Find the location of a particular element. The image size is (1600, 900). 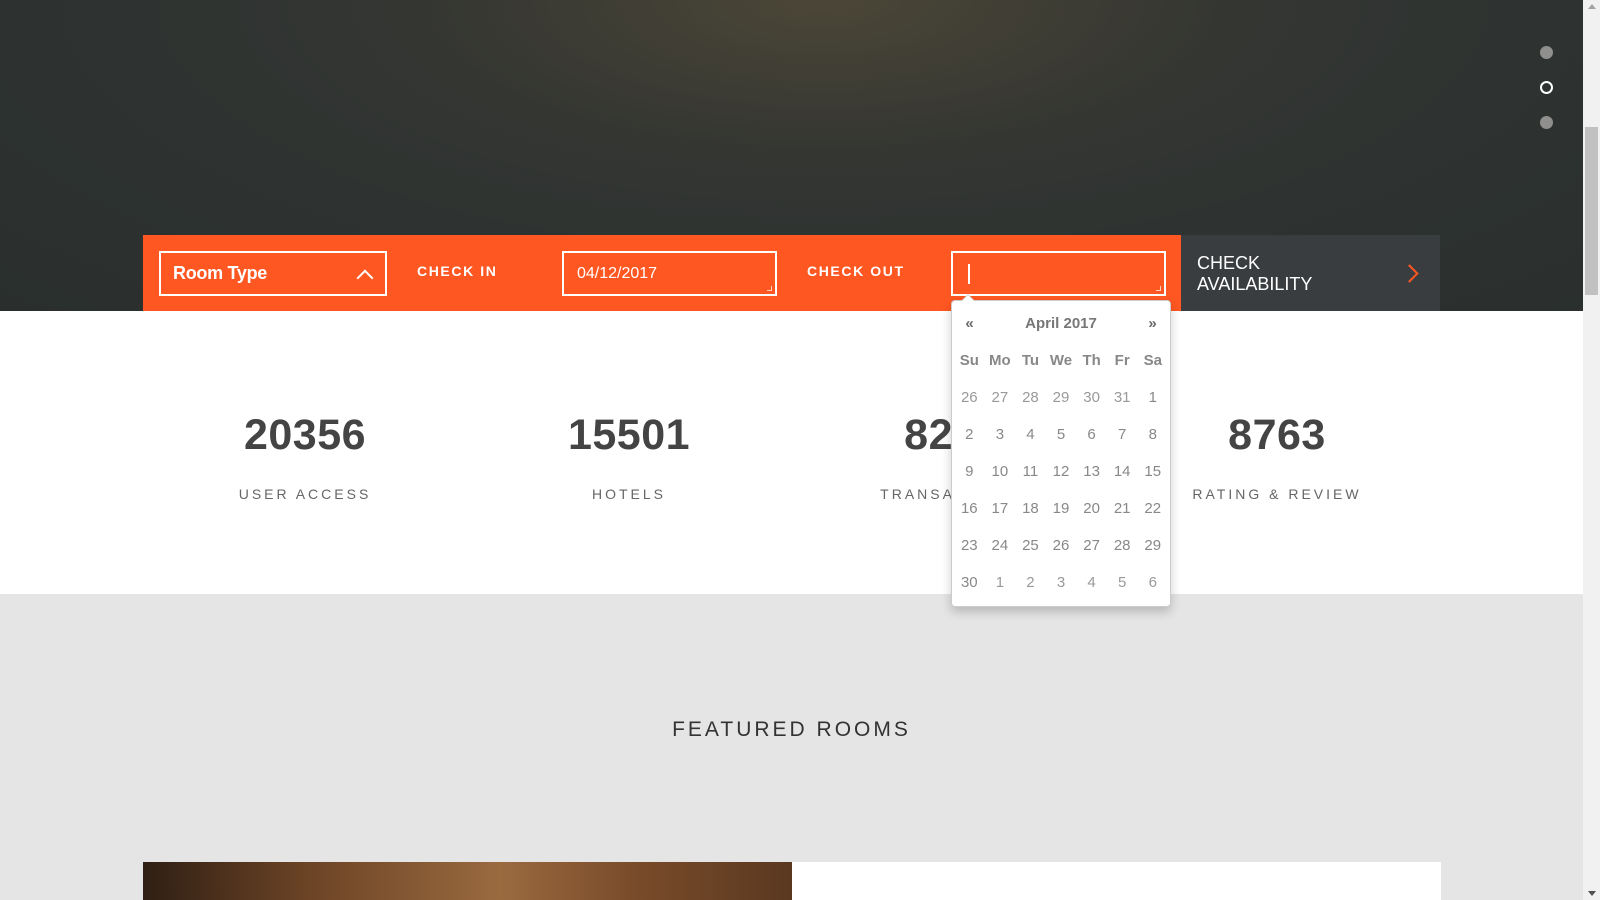

check-in-value: 04/12/2017 is located at coordinates (617, 273).